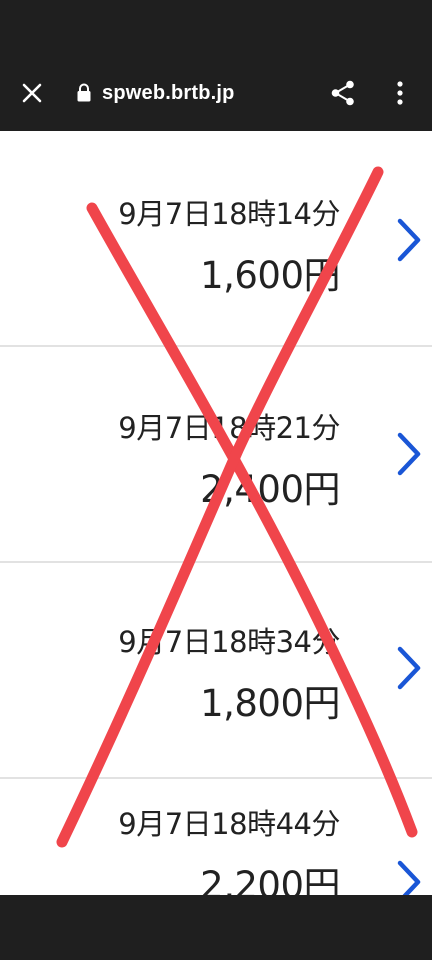 This screenshot has width=432, height=960. What do you see at coordinates (84, 92) in the screenshot?
I see `lock-icon` at bounding box center [84, 92].